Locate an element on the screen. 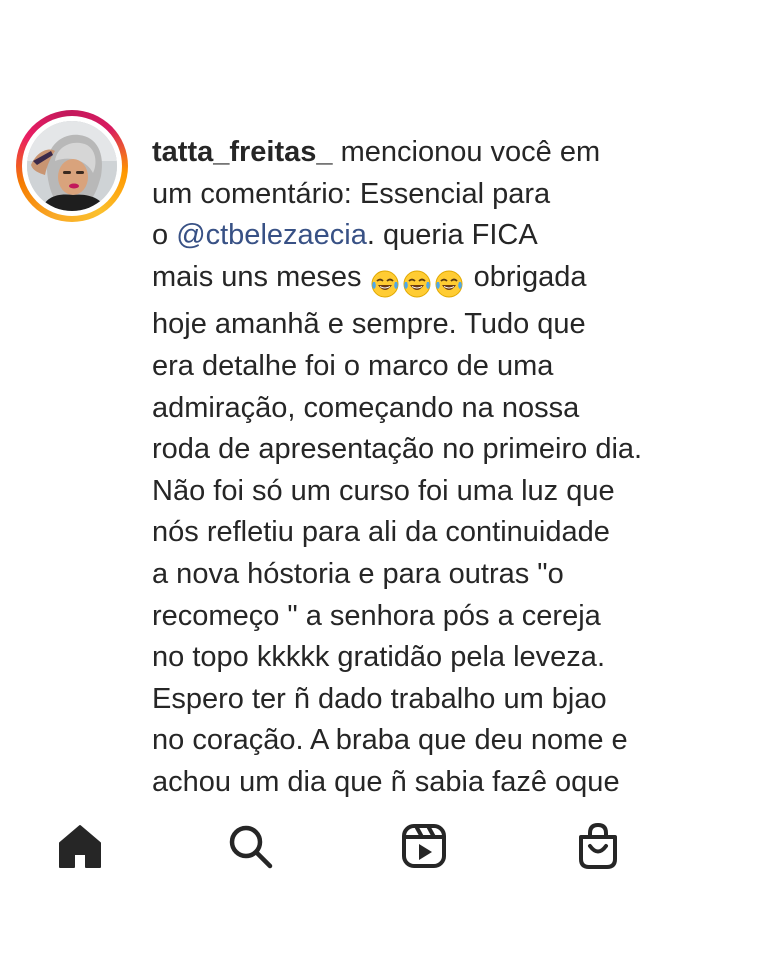 Image resolution: width=768 pixels, height=960 pixels. username: tatta_freitas_ is located at coordinates (242, 152).